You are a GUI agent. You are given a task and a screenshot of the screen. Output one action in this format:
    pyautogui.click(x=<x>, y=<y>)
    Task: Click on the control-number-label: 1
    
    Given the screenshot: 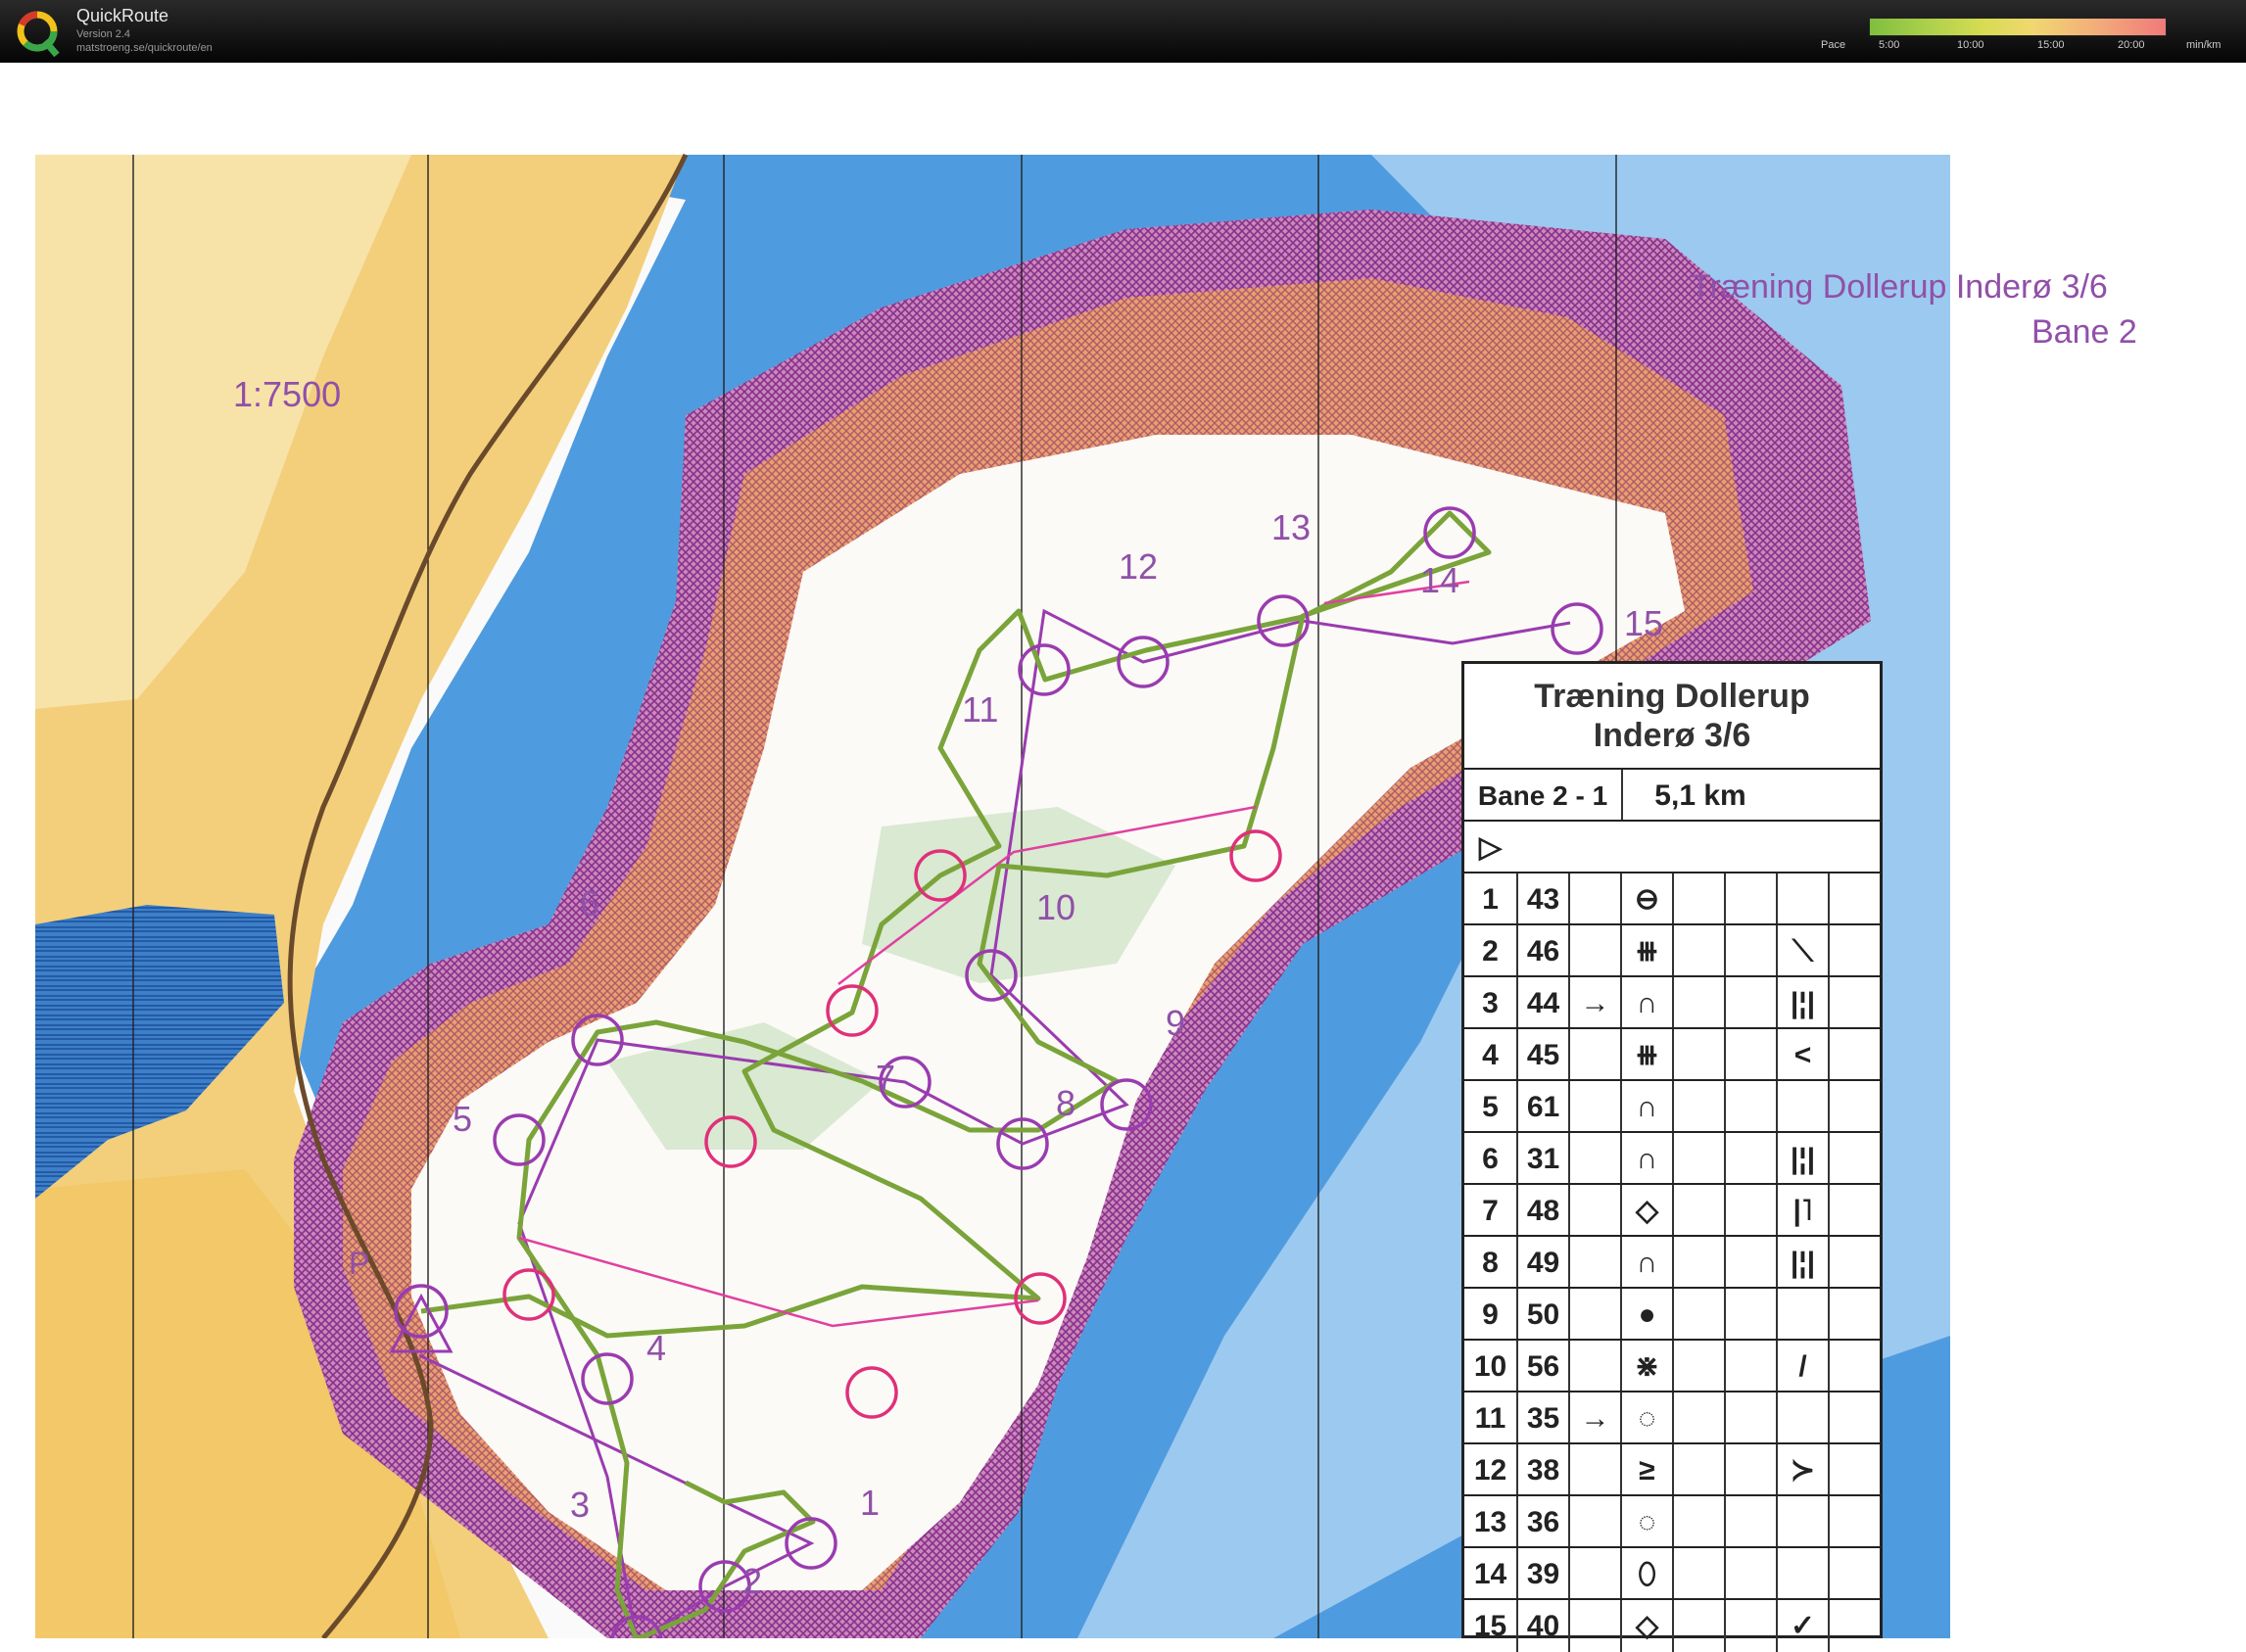 What is the action you would take?
    pyautogui.click(x=871, y=1503)
    